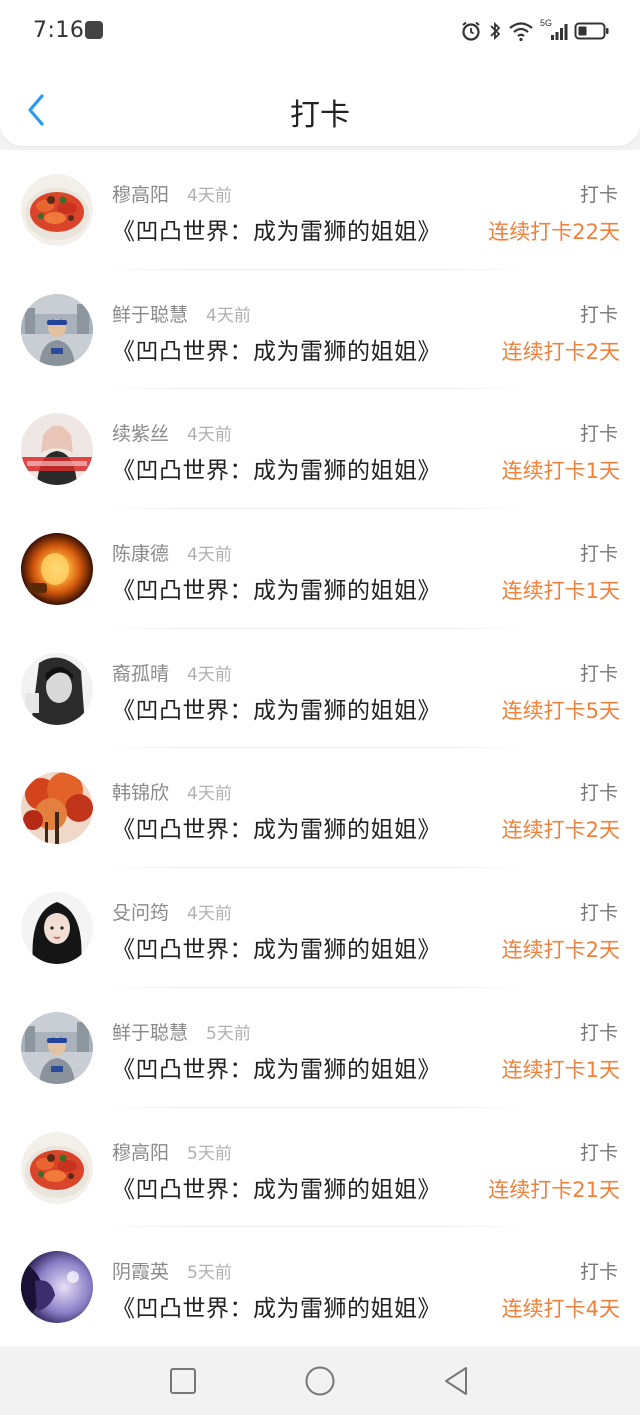 This screenshot has height=1415, width=640. What do you see at coordinates (320, 210) in the screenshot?
I see `checkin-row: 穆高阳 4天前《凹凸世界：成为雷狮的姐姐》 打卡连续打卡22天` at bounding box center [320, 210].